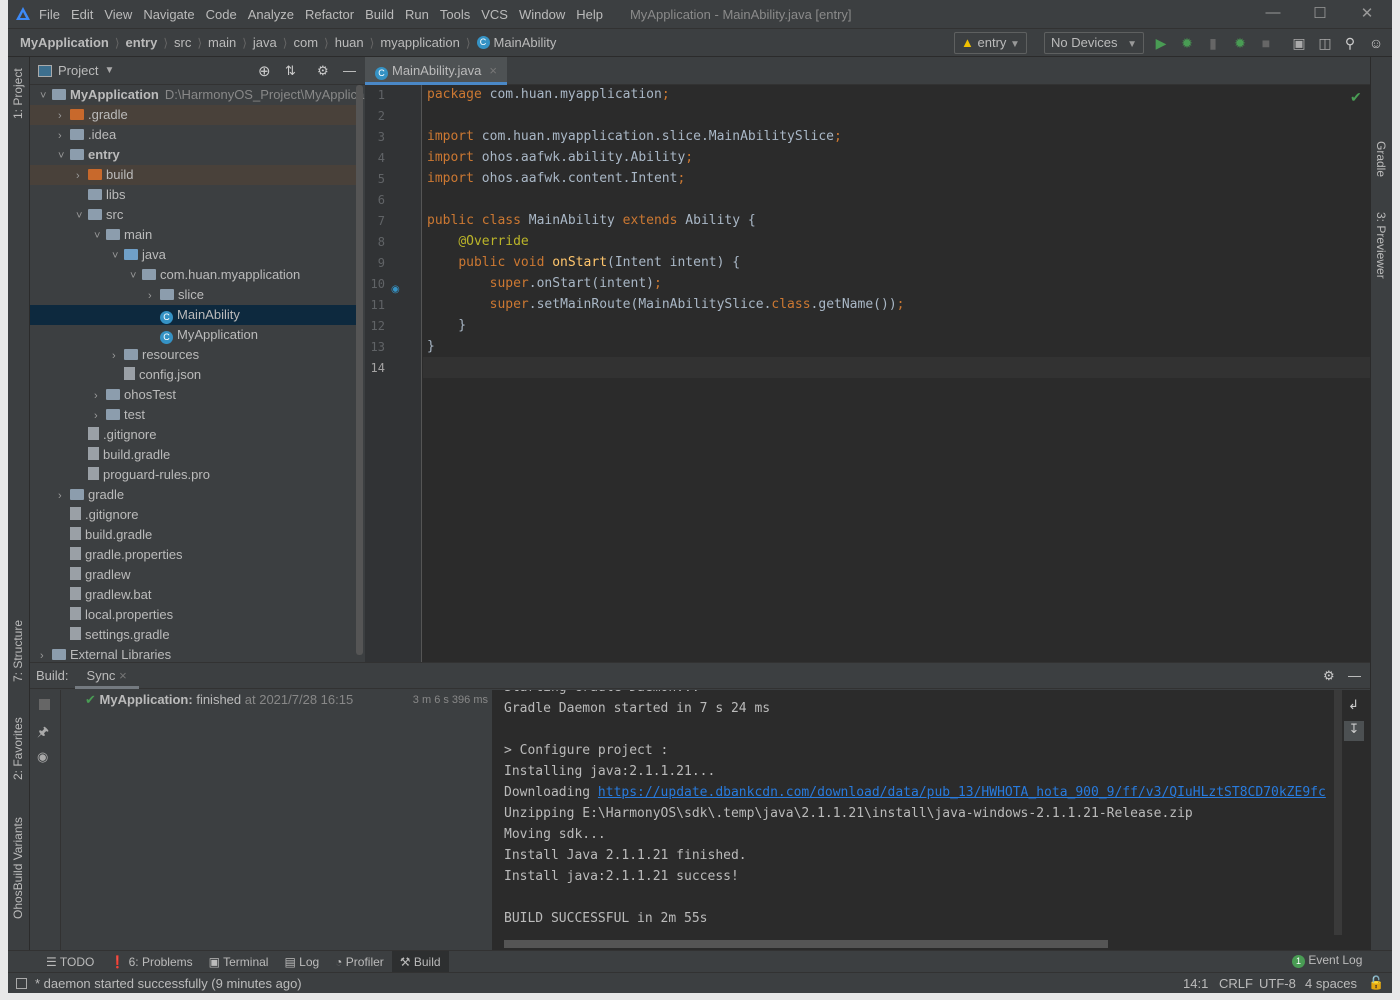 The height and width of the screenshot is (1000, 1400). What do you see at coordinates (544, 283) in the screenshot?
I see `code-line: super.onStart(intent);` at bounding box center [544, 283].